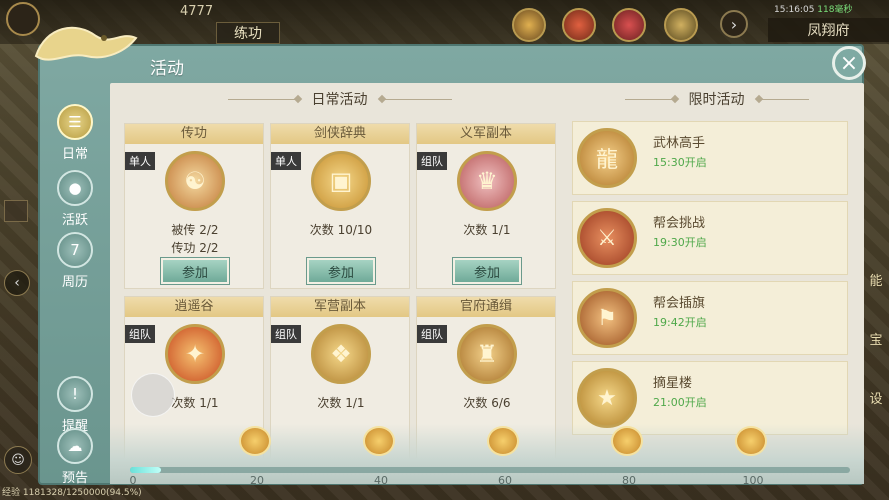  What do you see at coordinates (339, 99) in the screenshot?
I see `daily-heading: 日常活动` at bounding box center [339, 99].